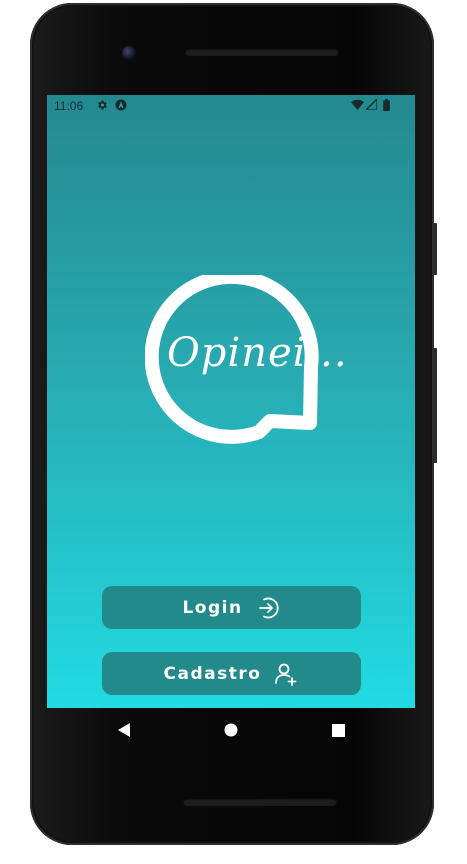  What do you see at coordinates (262, 52) in the screenshot?
I see `top-speaker` at bounding box center [262, 52].